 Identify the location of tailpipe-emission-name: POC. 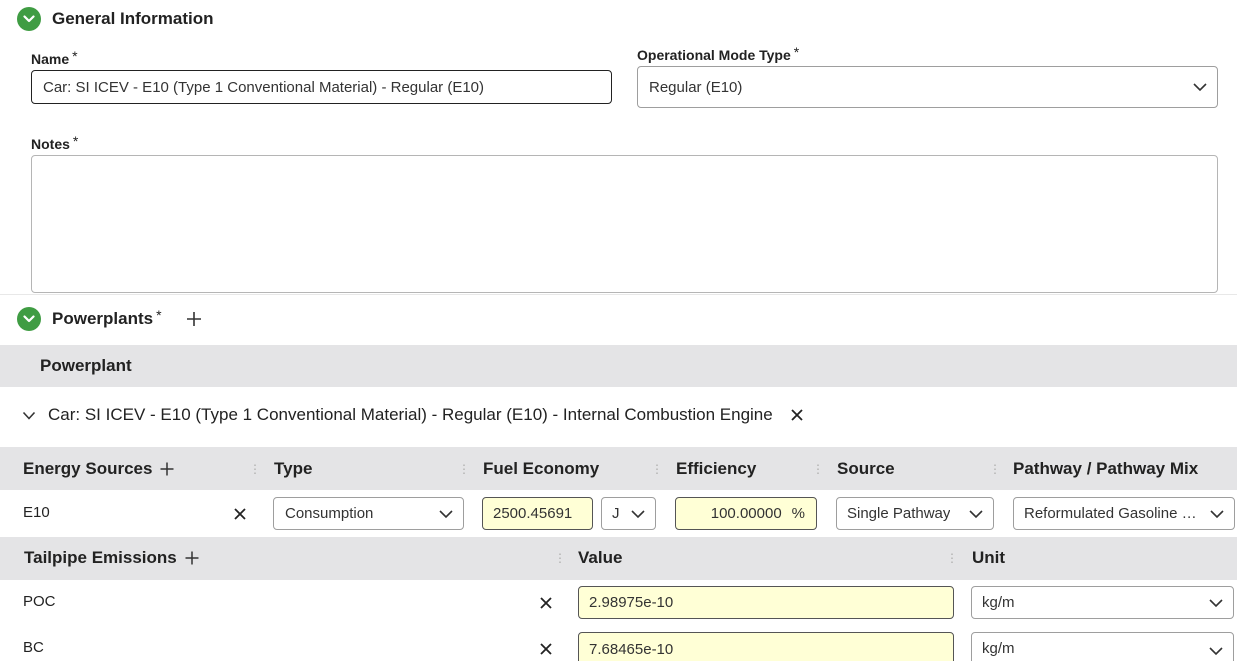
(39, 601).